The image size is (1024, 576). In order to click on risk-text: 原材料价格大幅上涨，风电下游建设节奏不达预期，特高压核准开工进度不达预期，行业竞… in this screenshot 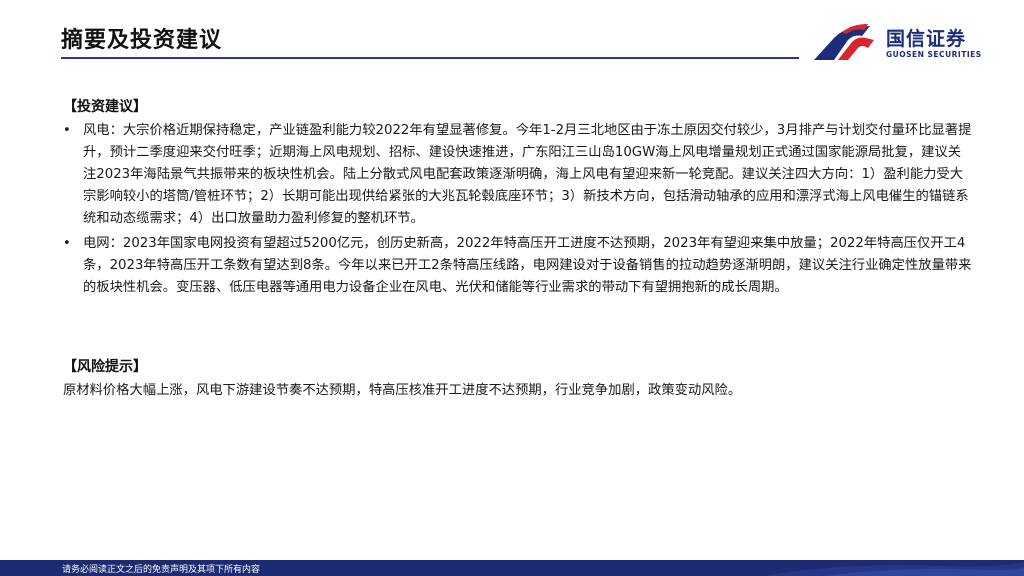, I will do `click(402, 390)`.